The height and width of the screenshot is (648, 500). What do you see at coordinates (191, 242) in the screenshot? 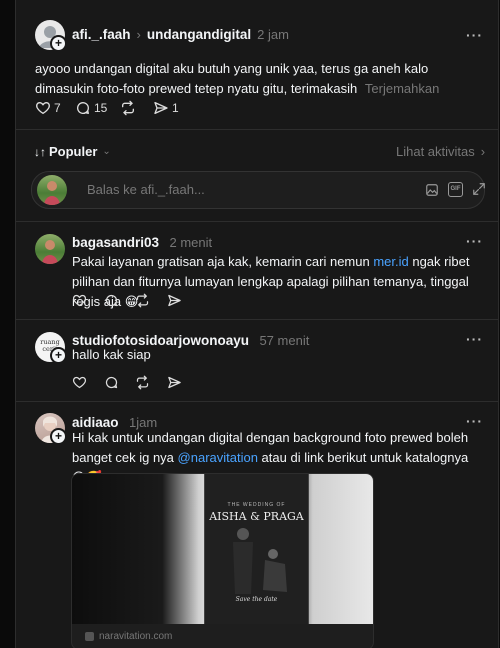
I see `reply1-time: 2 menit` at bounding box center [191, 242].